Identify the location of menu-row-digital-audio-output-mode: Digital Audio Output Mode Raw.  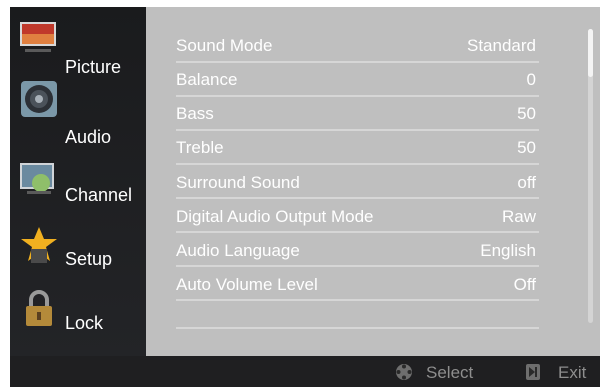
(356, 216).